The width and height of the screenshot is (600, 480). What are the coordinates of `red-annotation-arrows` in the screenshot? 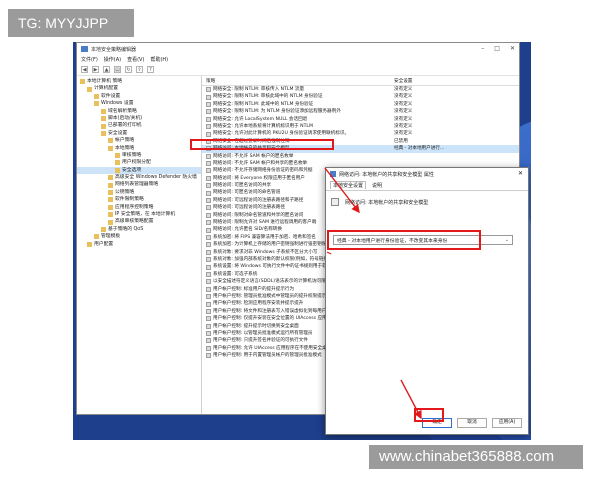 It's located at (373, 293).